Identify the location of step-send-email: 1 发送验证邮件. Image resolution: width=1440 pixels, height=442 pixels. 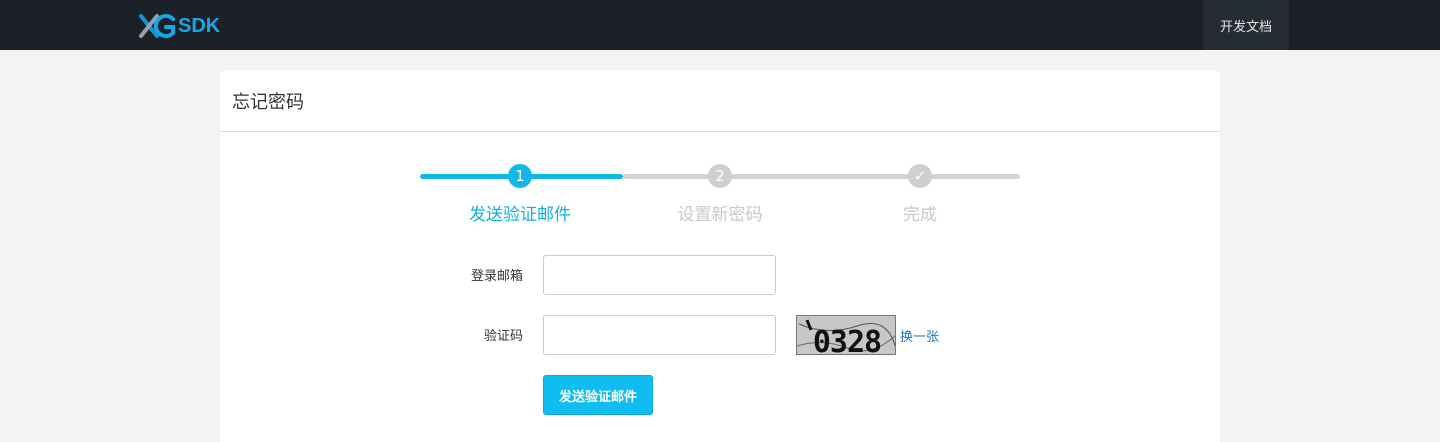
(520, 193).